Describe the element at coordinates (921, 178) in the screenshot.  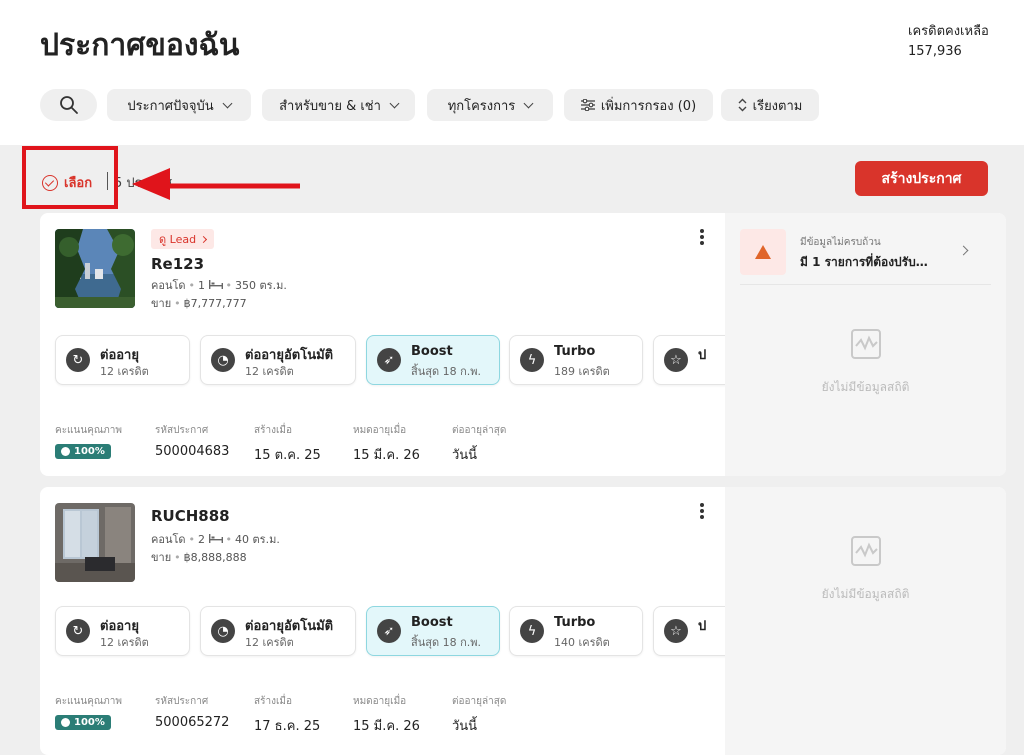
I see `create-listing-button: สร้างประกาศ` at that location.